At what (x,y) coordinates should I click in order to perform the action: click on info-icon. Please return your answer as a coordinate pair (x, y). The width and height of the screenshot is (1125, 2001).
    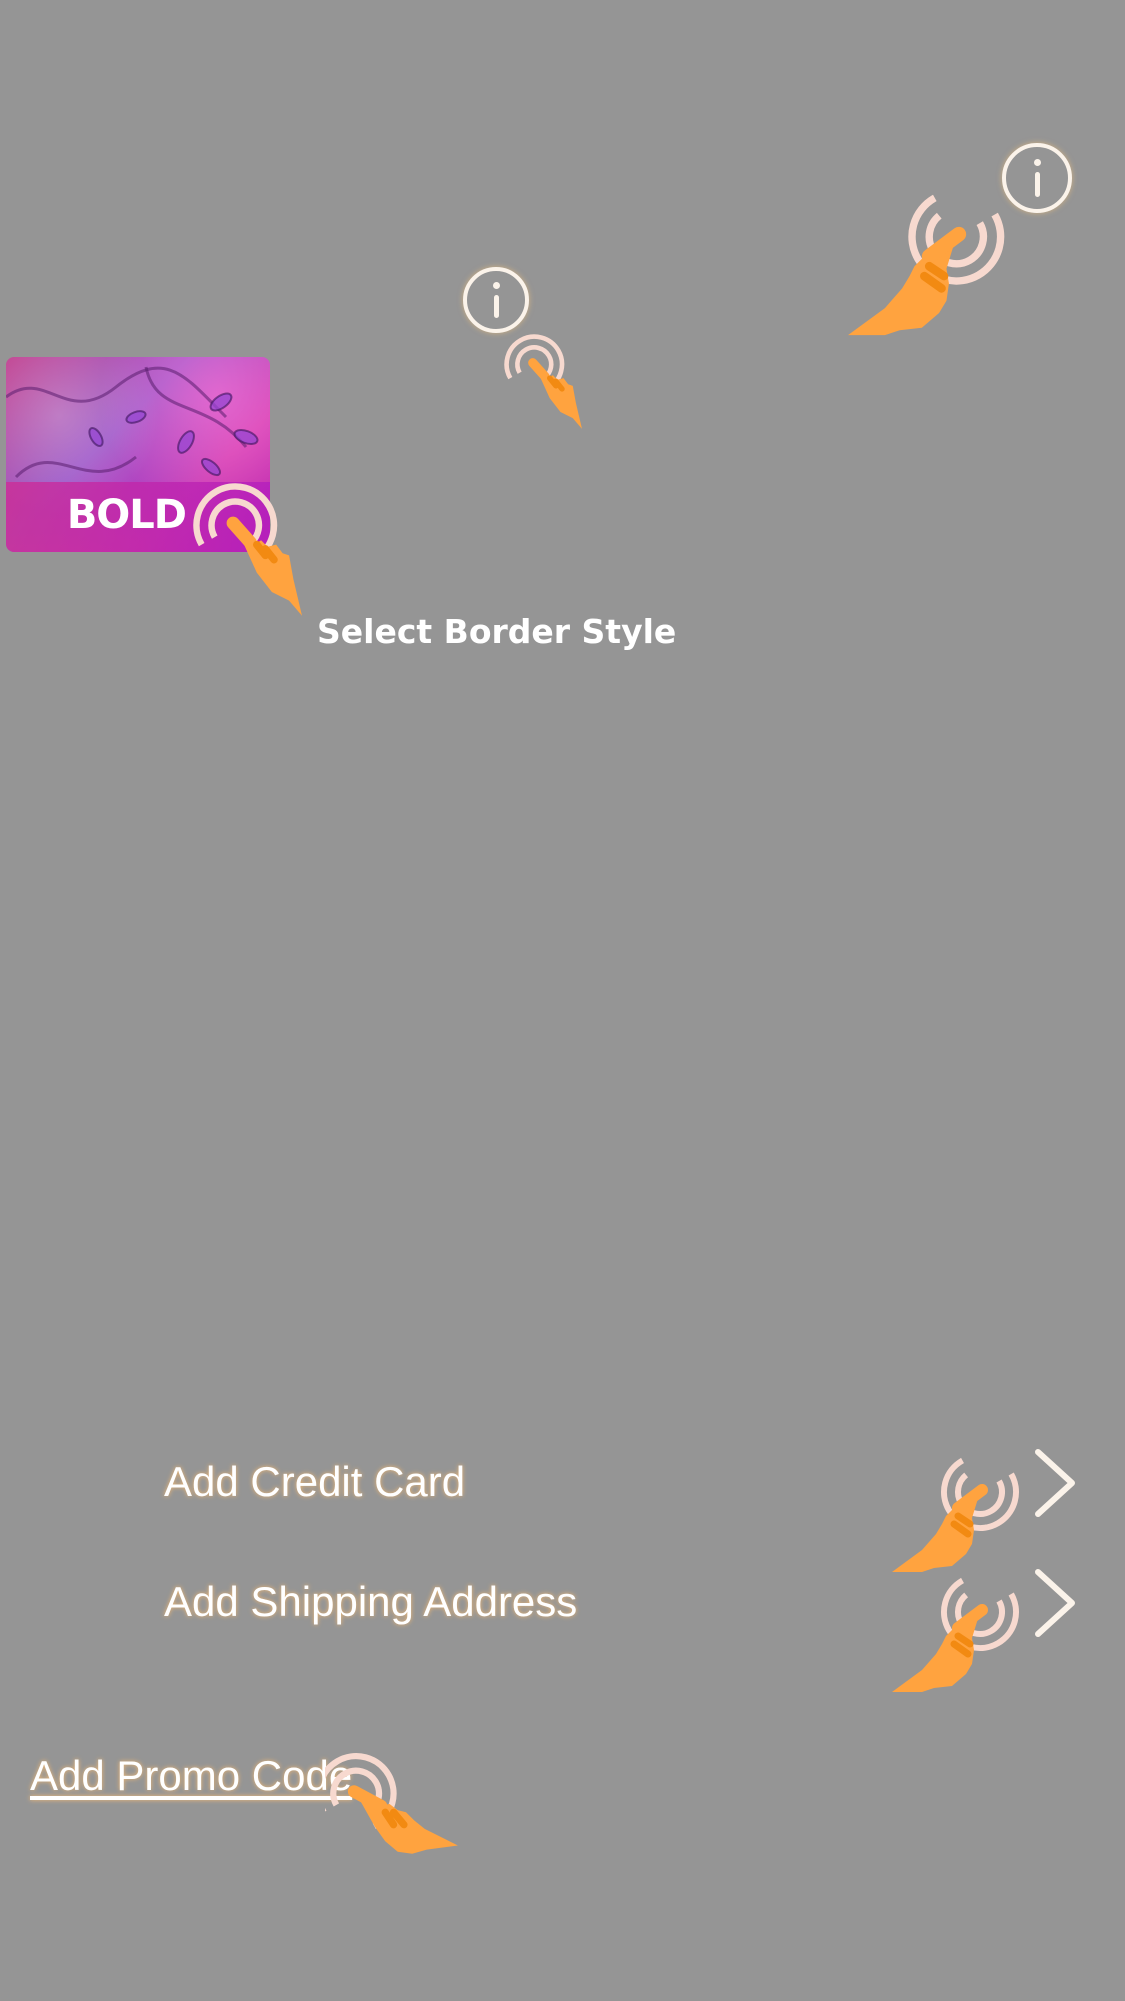
    Looking at the image, I should click on (1037, 178).